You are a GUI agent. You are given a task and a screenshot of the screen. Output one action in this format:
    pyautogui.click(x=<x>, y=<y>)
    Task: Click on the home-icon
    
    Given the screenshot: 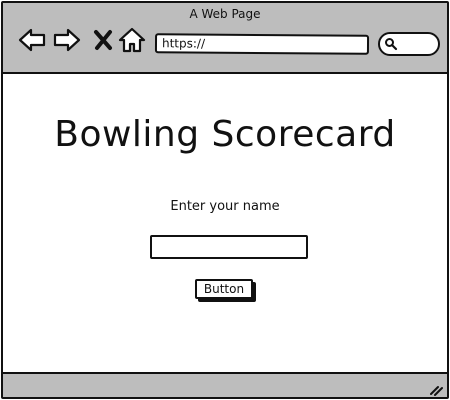 What is the action you would take?
    pyautogui.click(x=132, y=40)
    